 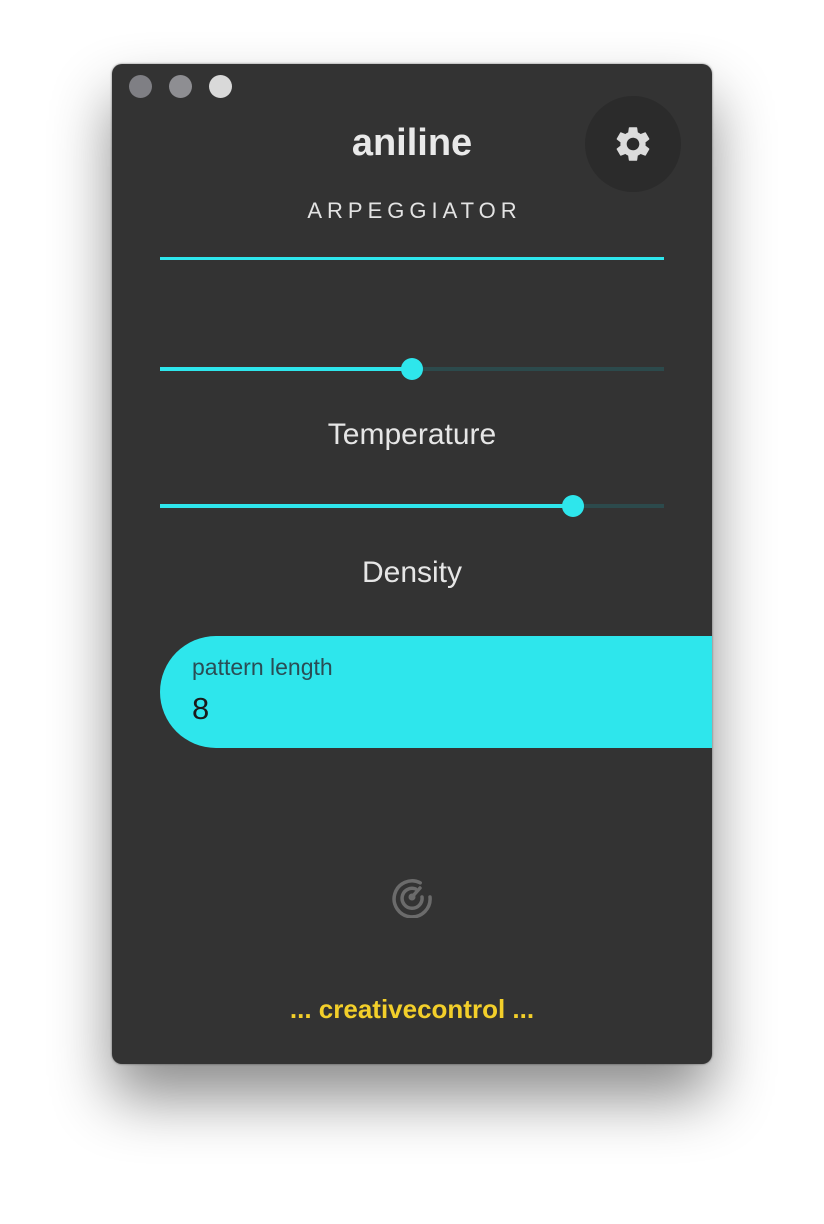 I want to click on gear-icon, so click(x=633, y=144).